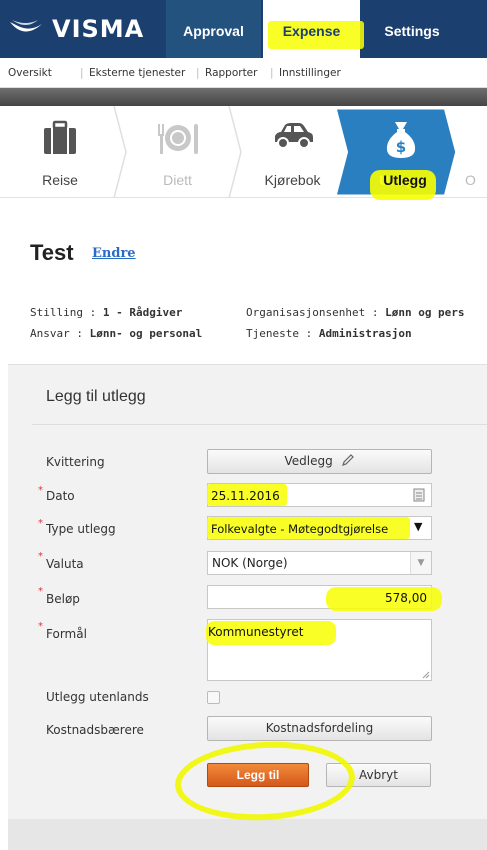 The height and width of the screenshot is (850, 487). I want to click on form-title: Legg til utlegg, so click(96, 396).